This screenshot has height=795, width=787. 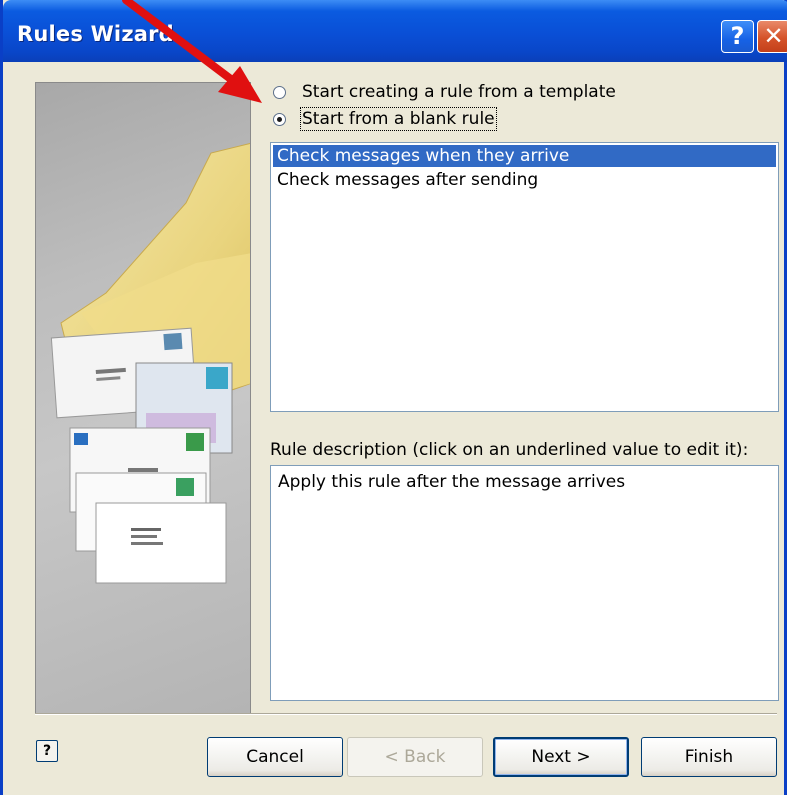 I want to click on close-button: ✕, so click(x=772, y=36).